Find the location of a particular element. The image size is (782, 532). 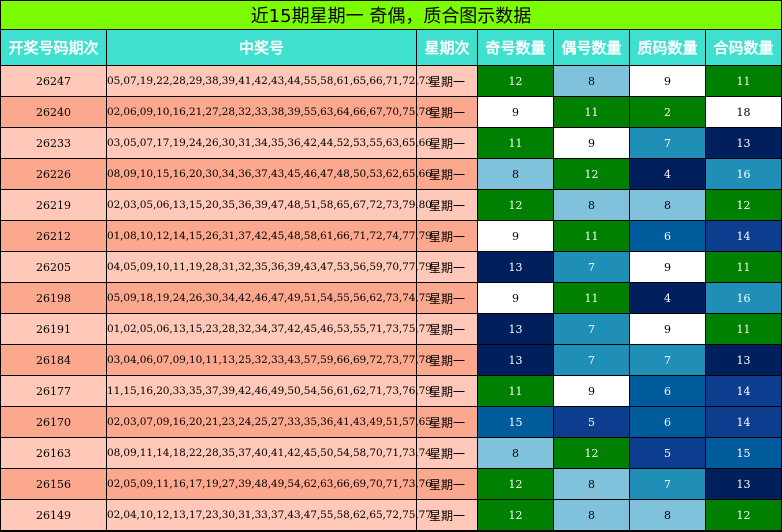

header-issue: 开奖号码期次 is located at coordinates (53, 47).